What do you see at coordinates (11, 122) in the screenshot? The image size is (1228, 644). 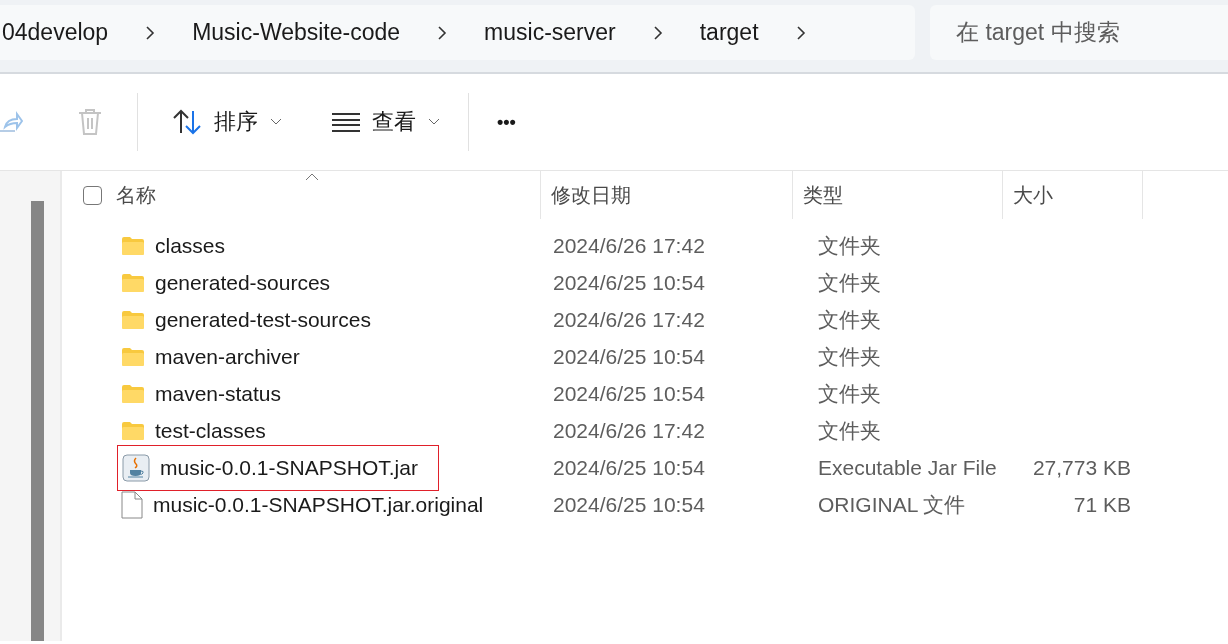 I see `share-icon` at bounding box center [11, 122].